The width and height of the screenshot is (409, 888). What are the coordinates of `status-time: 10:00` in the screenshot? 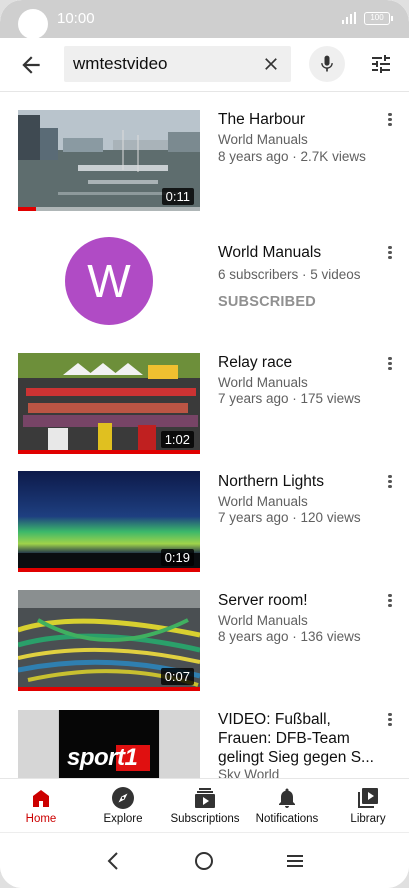 It's located at (76, 18).